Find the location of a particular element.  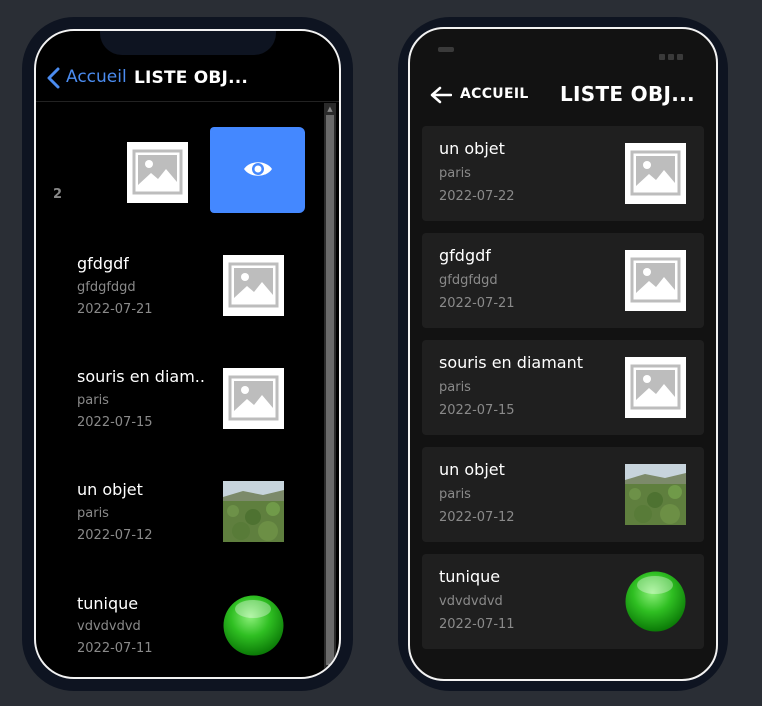

item-title: souris en diamant is located at coordinates (511, 362).